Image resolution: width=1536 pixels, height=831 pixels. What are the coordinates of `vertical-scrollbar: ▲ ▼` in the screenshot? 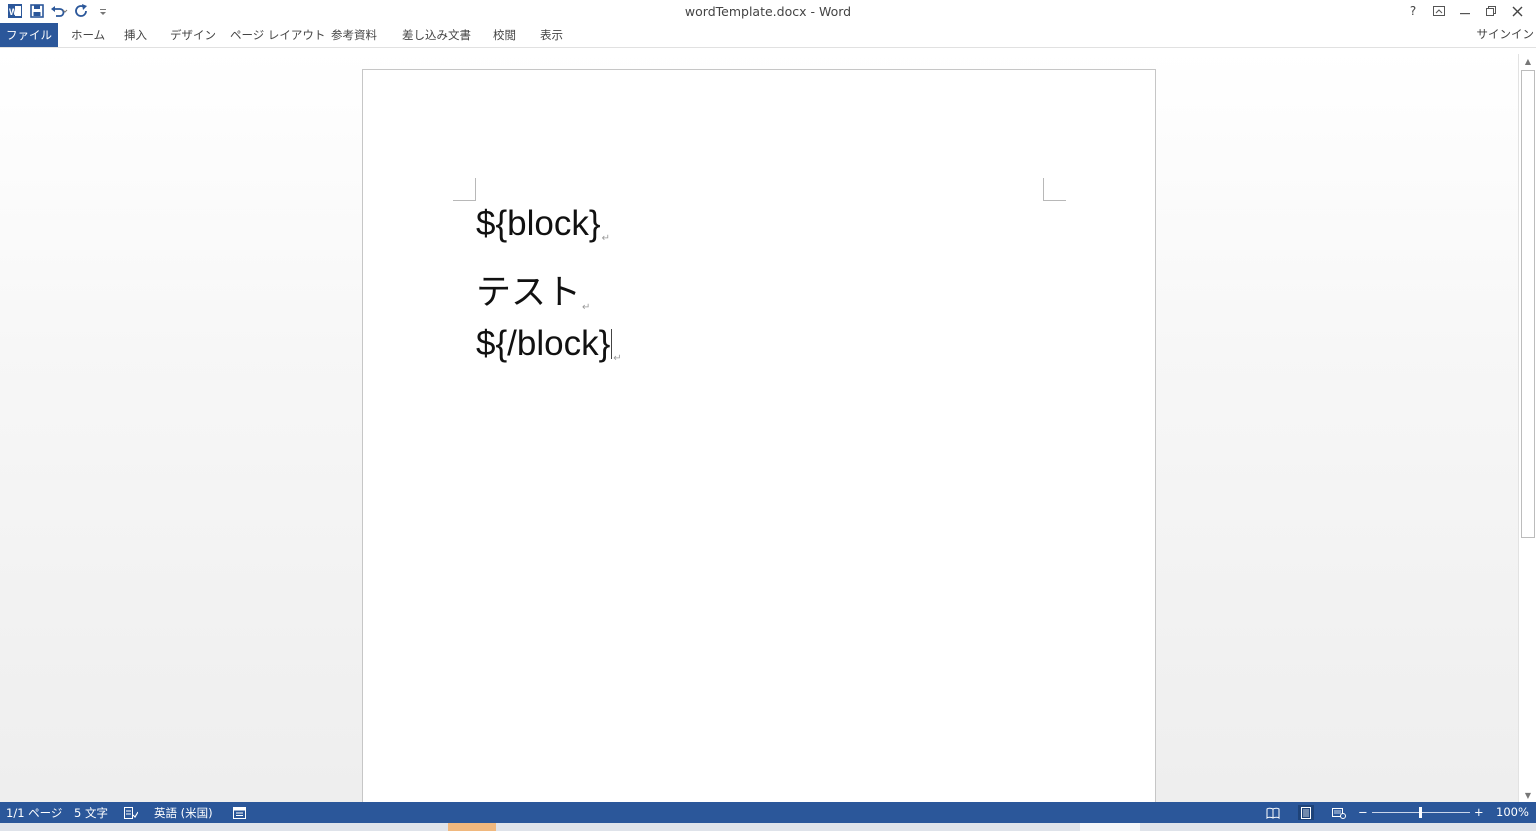 It's located at (1527, 428).